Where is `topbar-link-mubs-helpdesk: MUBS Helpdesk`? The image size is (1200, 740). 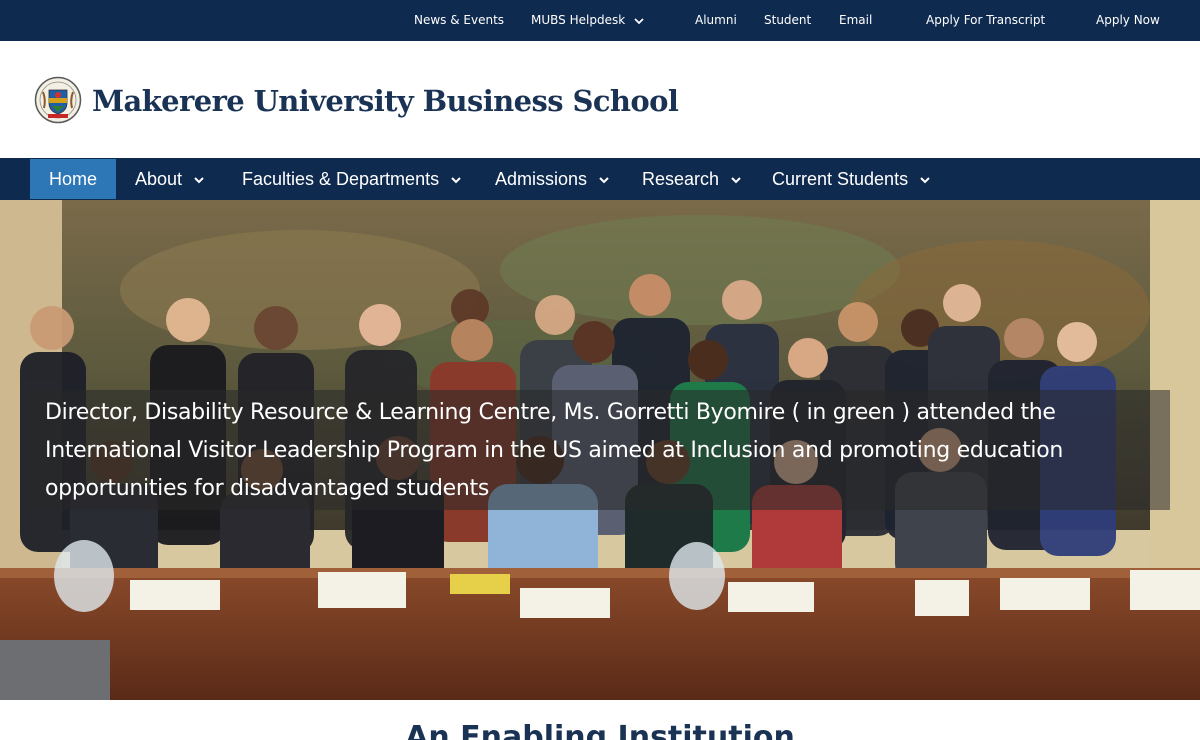
topbar-link-mubs-helpdesk: MUBS Helpdesk is located at coordinates (588, 20).